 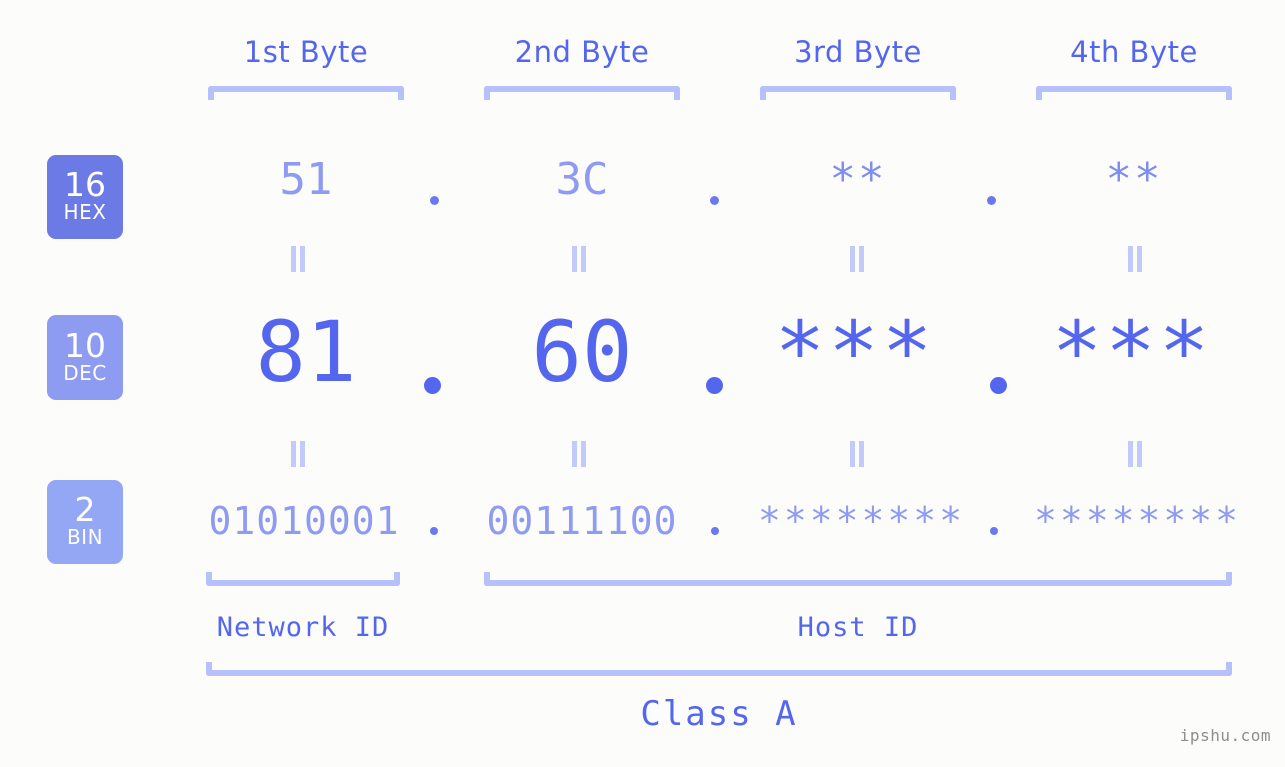 I want to click on base-badge-dec-number: 10, so click(x=85, y=345).